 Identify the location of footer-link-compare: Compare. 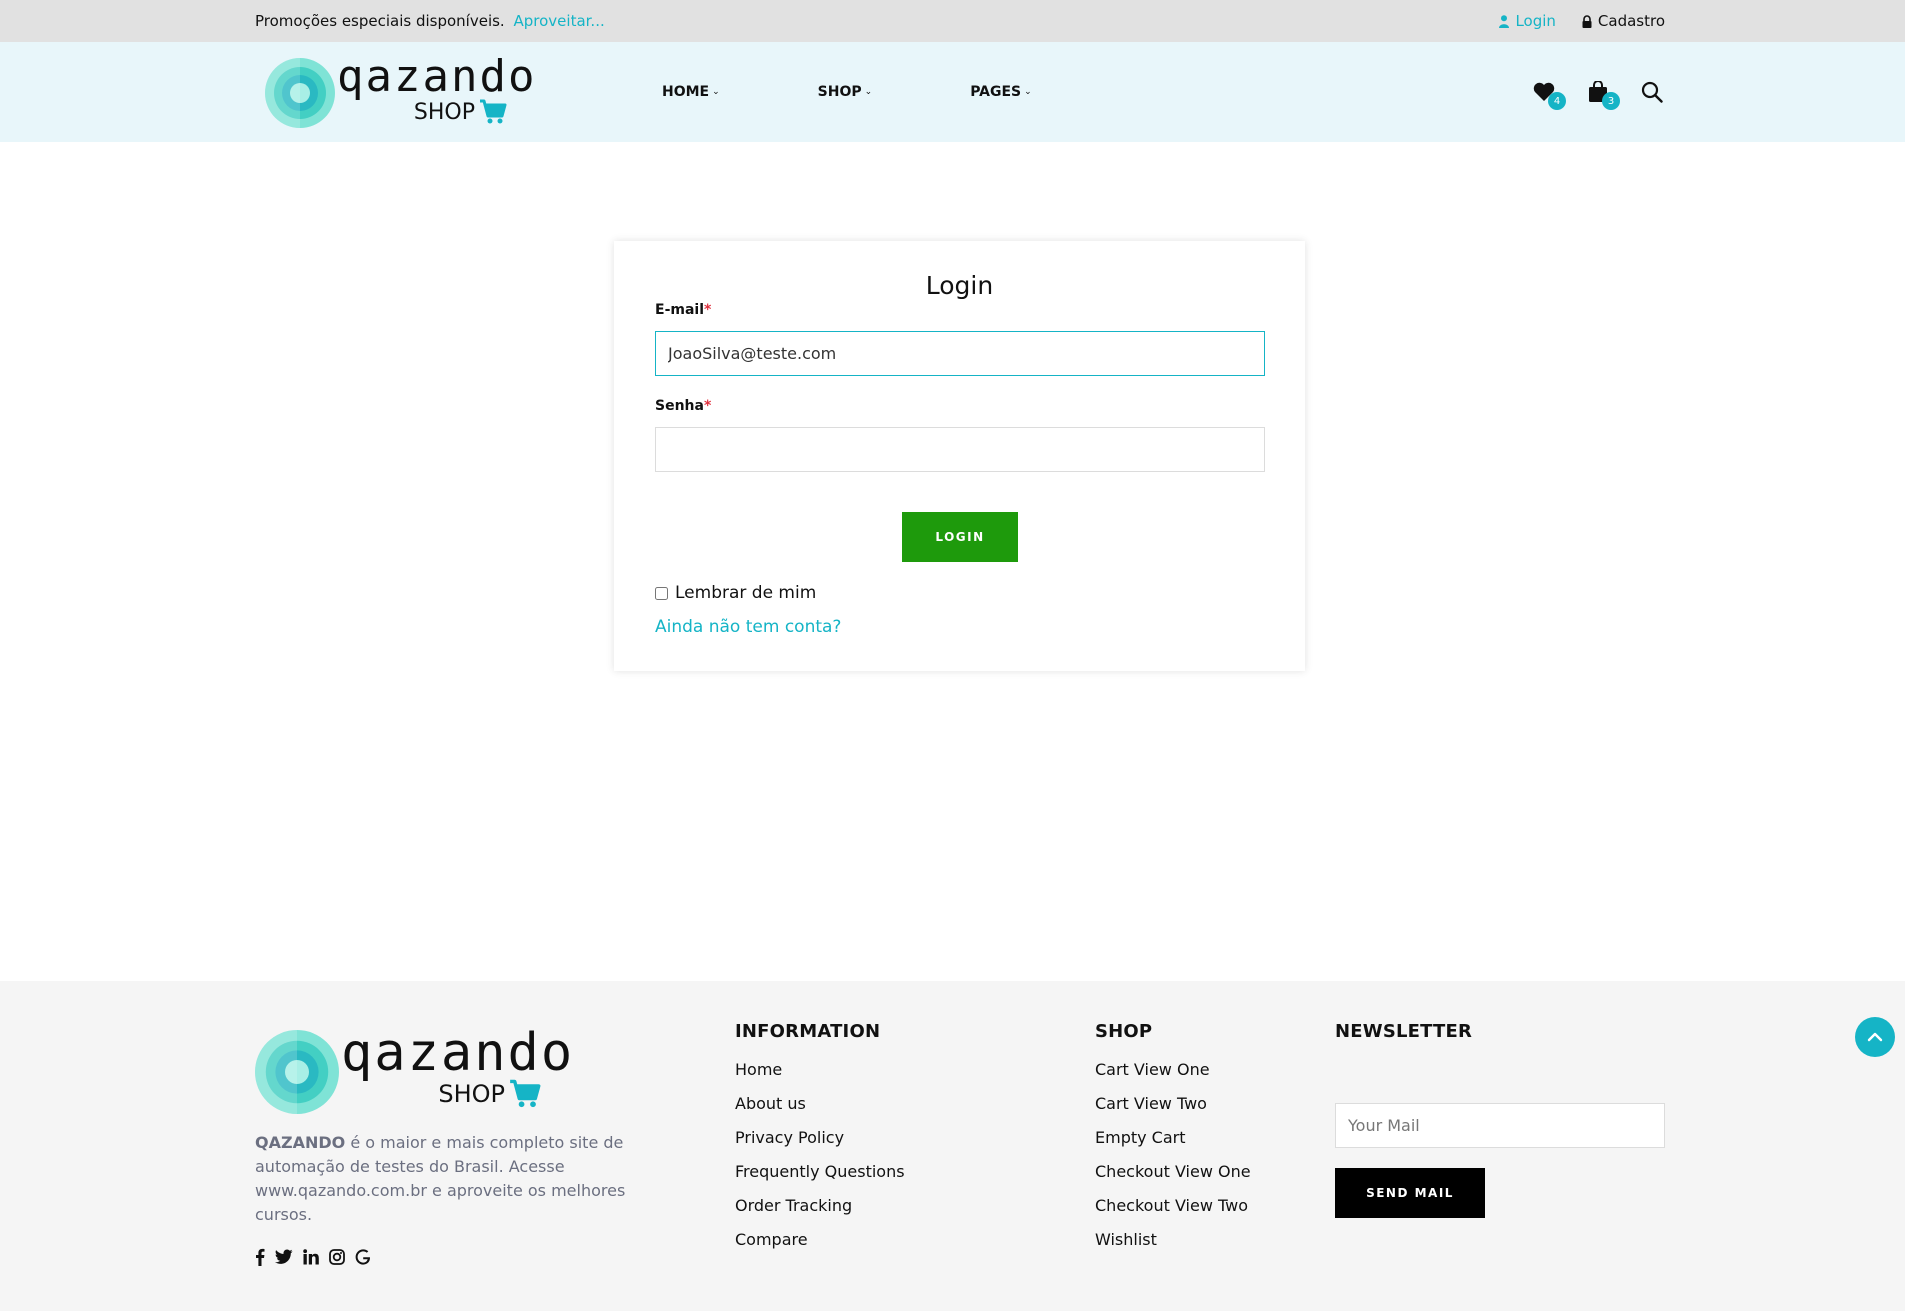
(771, 1239).